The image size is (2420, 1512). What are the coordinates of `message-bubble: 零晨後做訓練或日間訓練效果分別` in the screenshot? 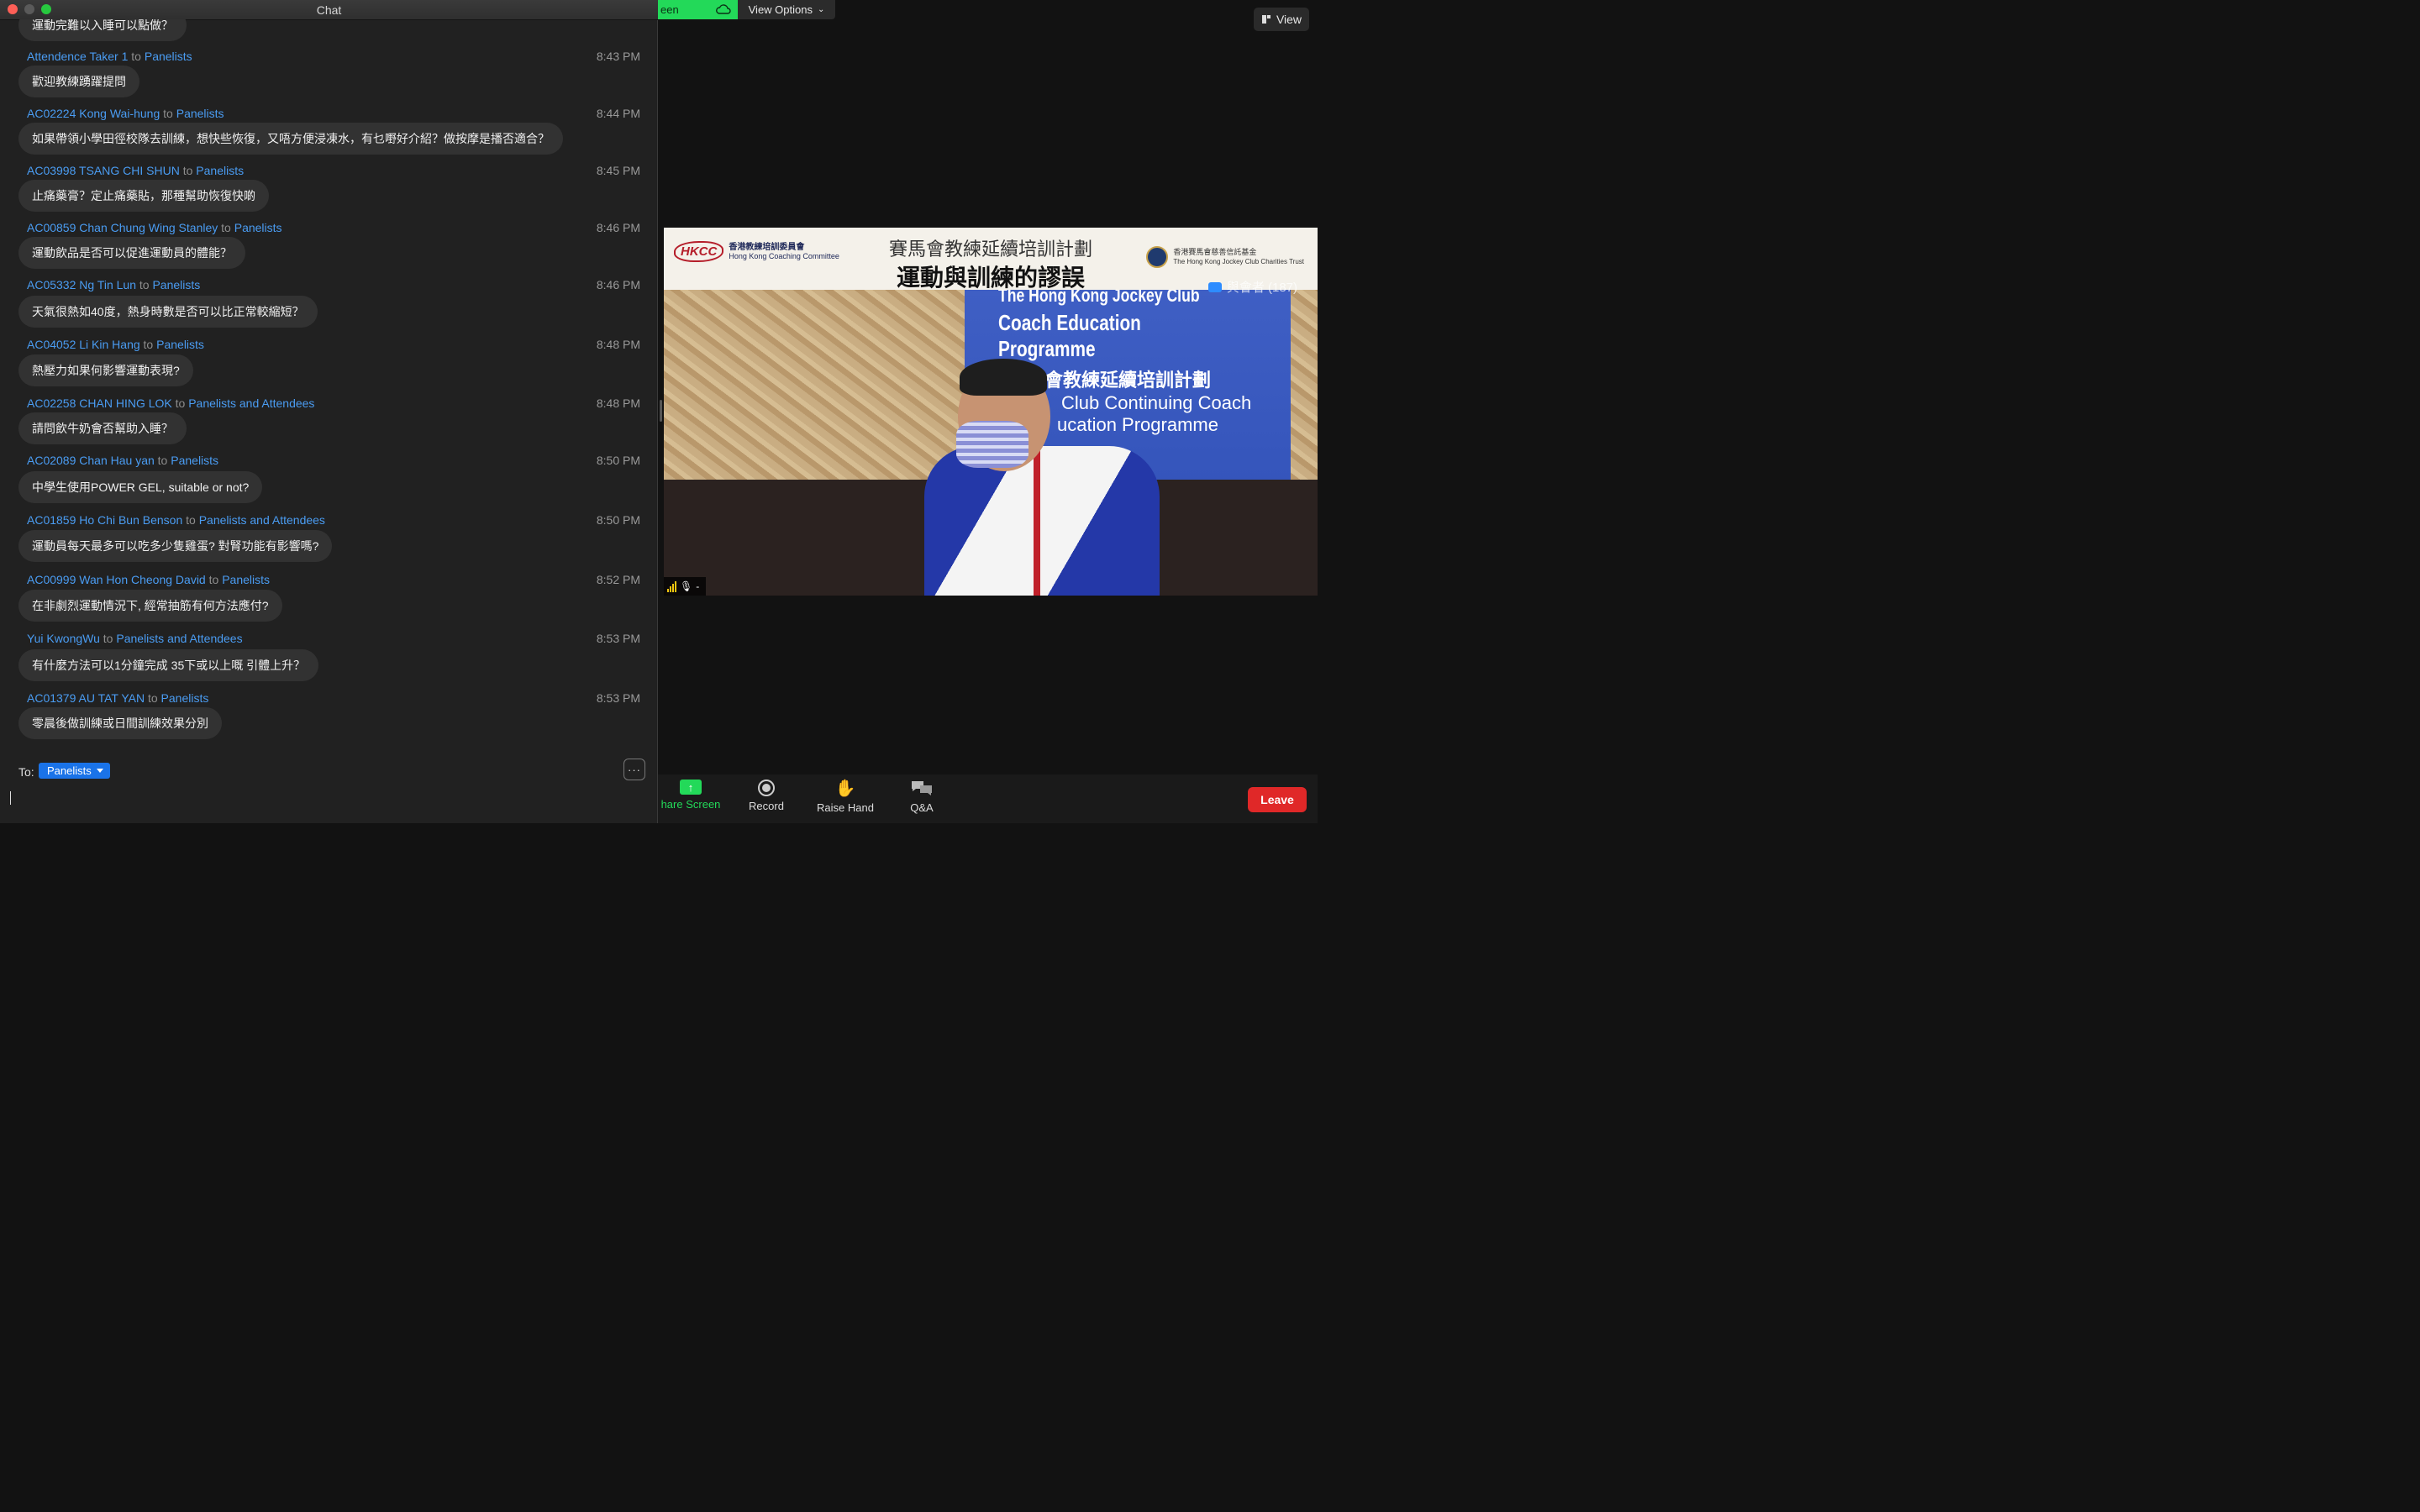 It's located at (120, 723).